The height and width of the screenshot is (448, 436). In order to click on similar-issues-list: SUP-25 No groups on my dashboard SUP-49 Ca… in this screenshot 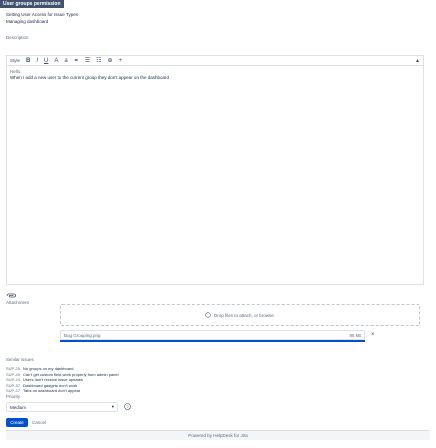, I will do `click(62, 380)`.